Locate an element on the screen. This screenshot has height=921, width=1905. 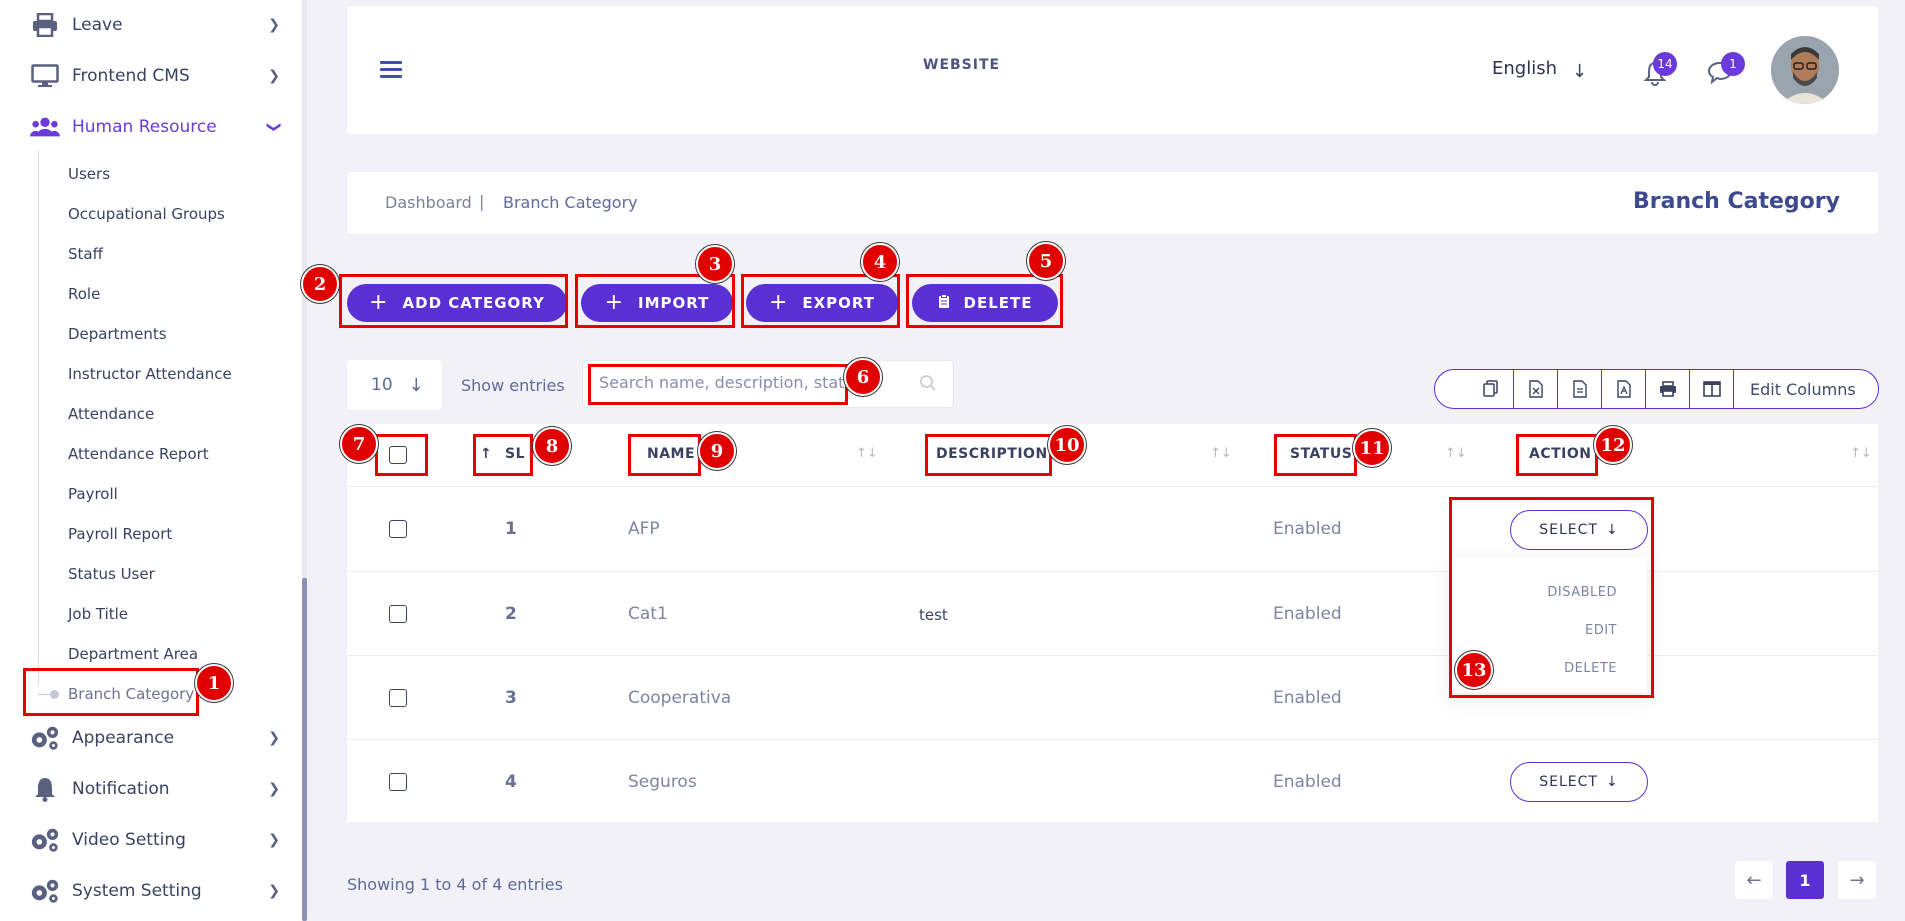
entries-info: Showing 1 to 4 of 4 entries is located at coordinates (455, 884).